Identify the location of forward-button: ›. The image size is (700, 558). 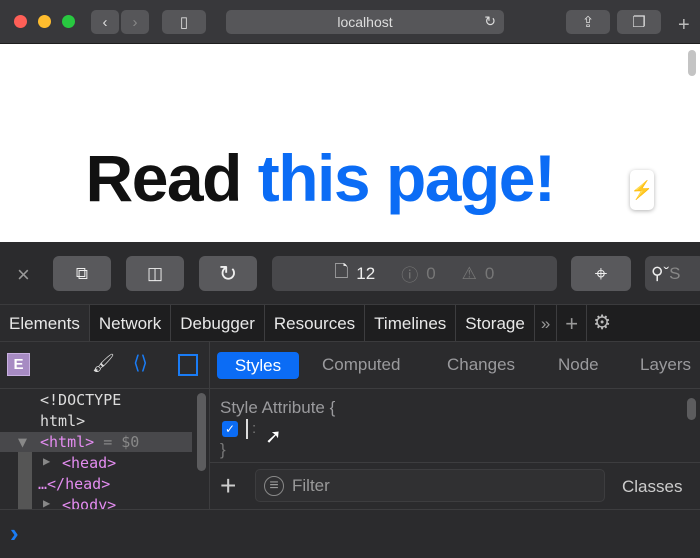
(135, 22).